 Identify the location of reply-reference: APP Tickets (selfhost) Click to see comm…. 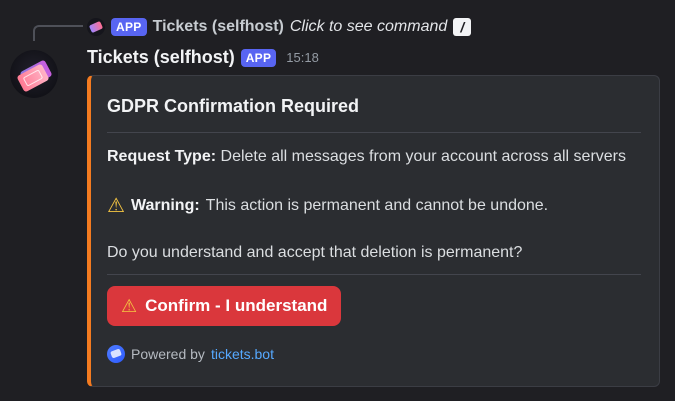
(279, 27).